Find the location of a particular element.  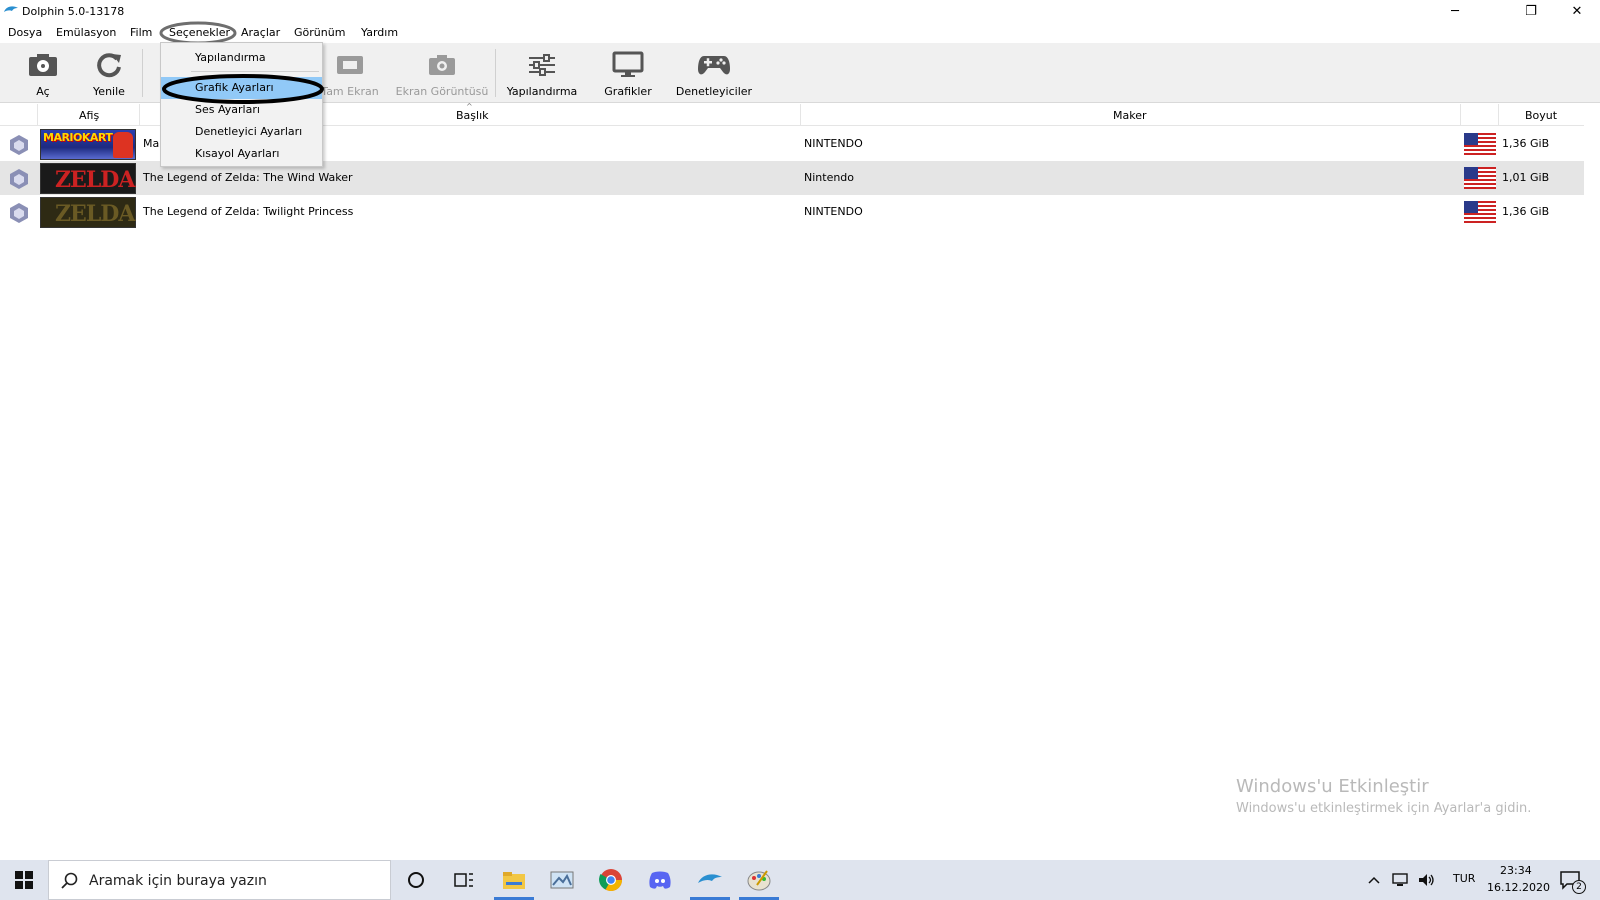

paint-icon is located at coordinates (759, 880).